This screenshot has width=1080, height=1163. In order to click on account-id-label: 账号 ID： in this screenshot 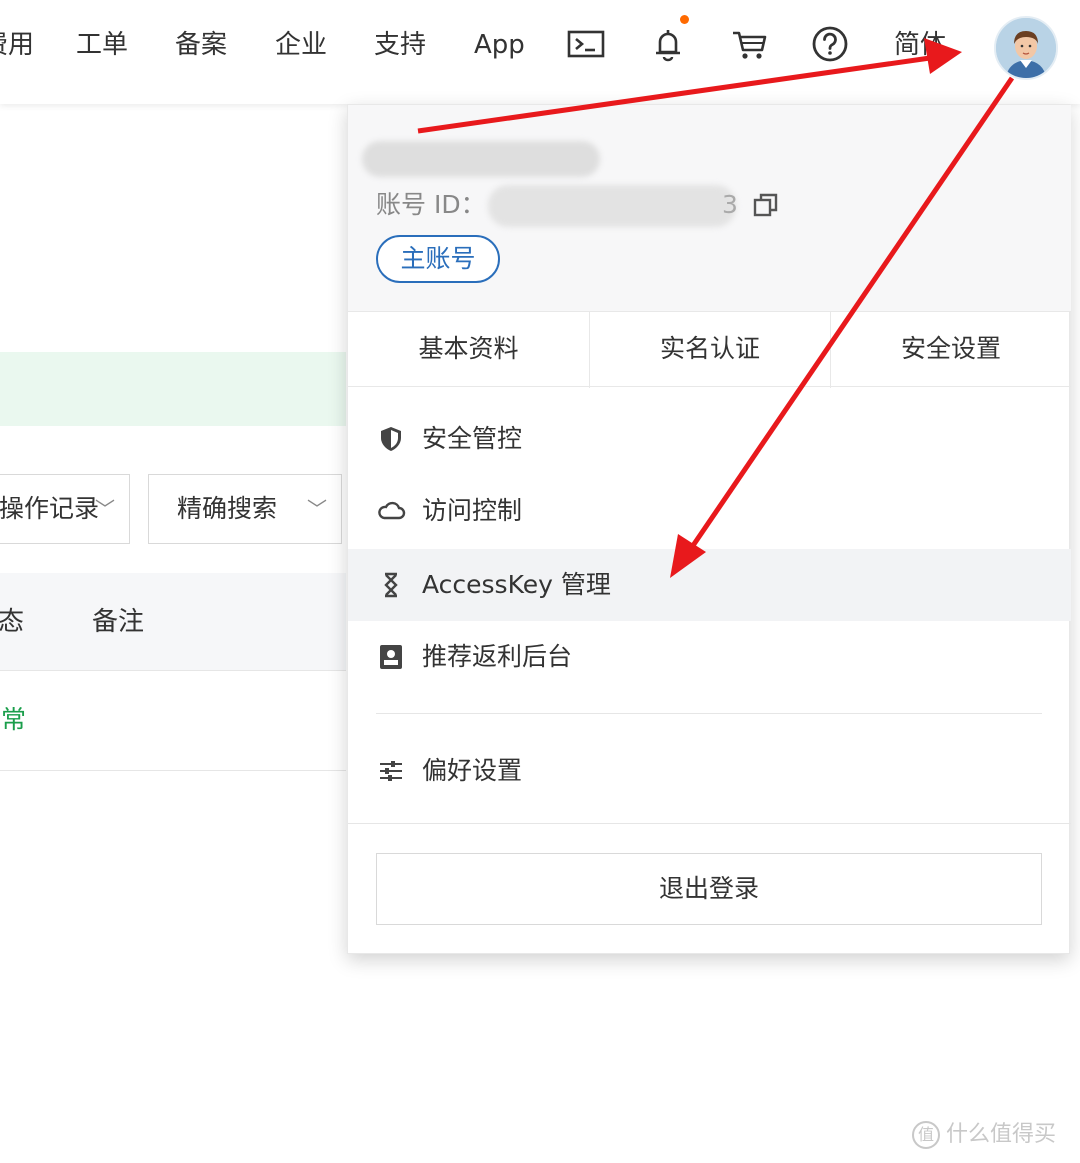, I will do `click(431, 204)`.